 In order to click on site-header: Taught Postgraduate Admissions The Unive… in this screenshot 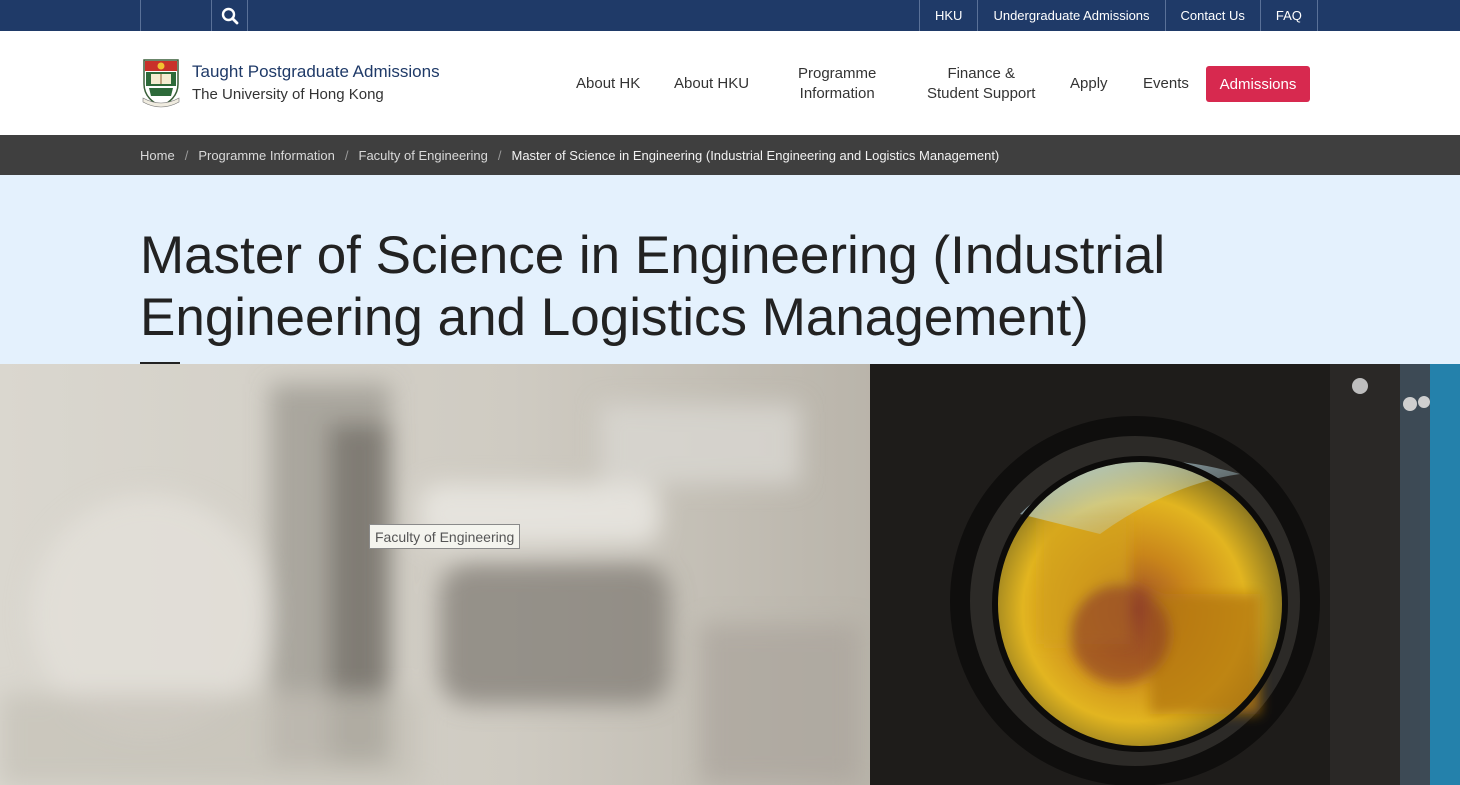, I will do `click(730, 83)`.